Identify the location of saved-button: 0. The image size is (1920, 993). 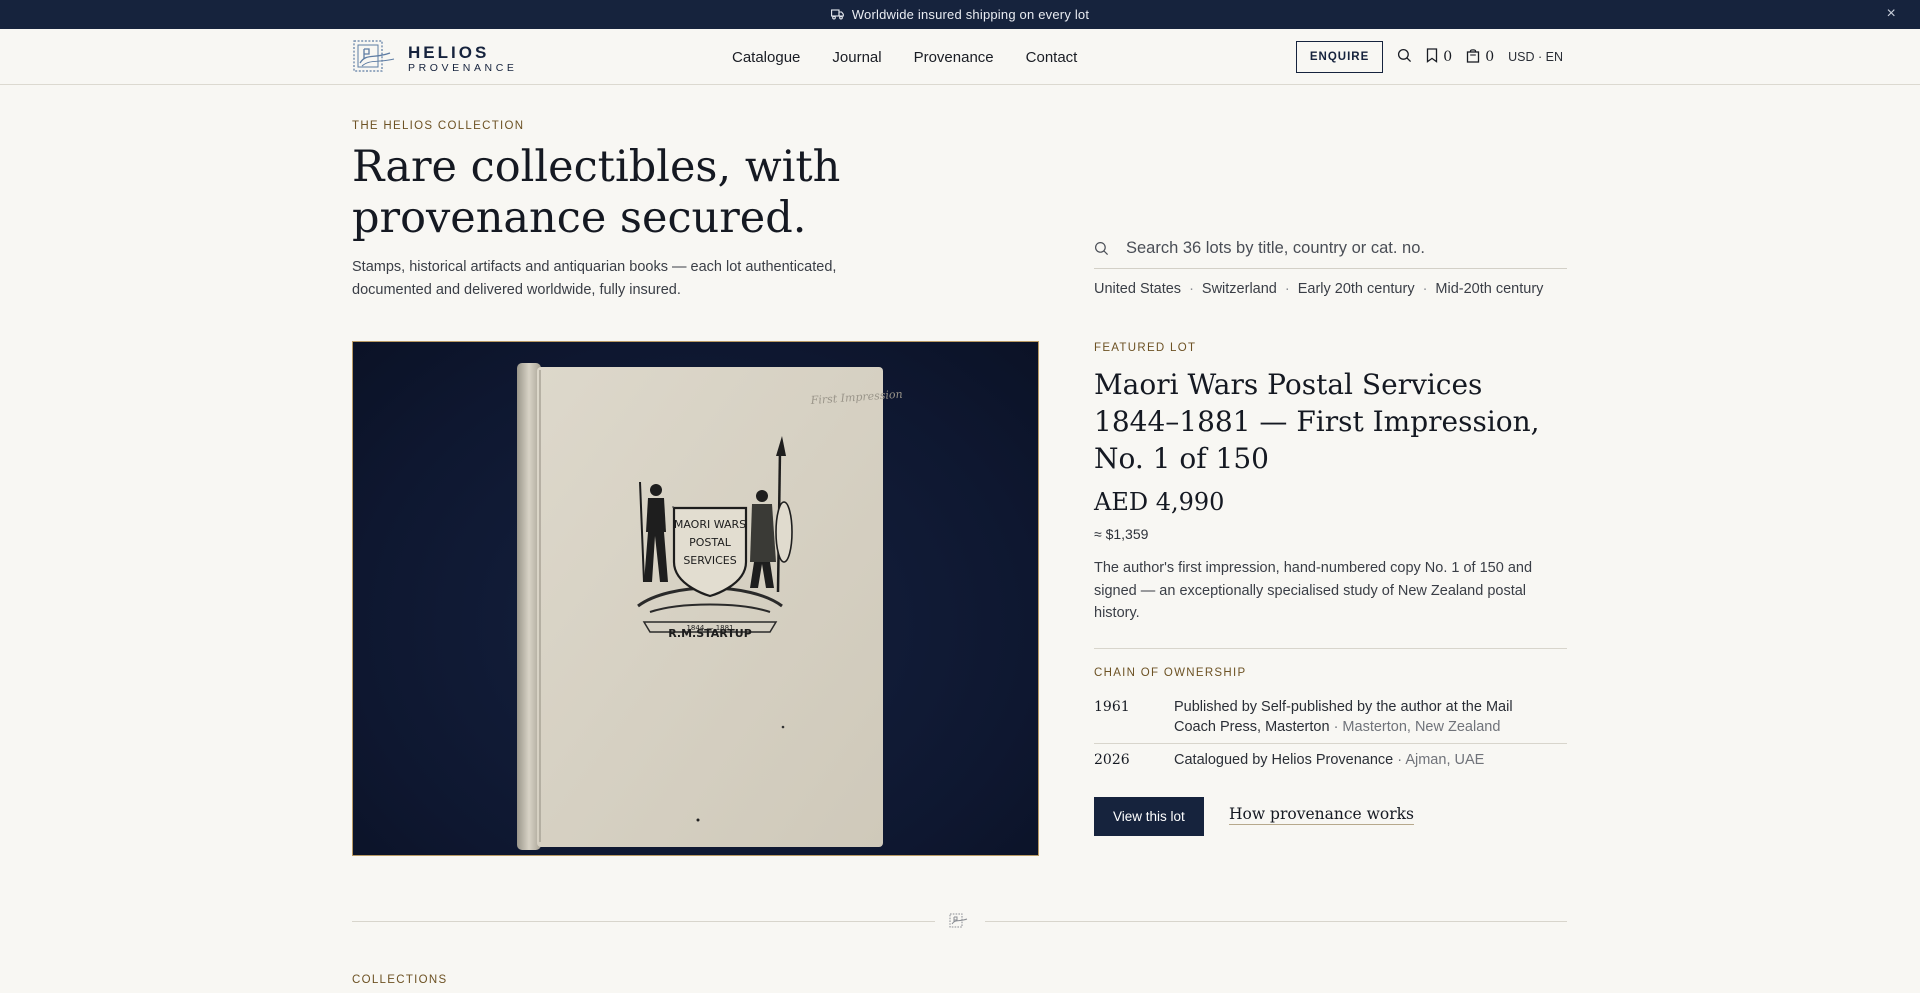
(1439, 57).